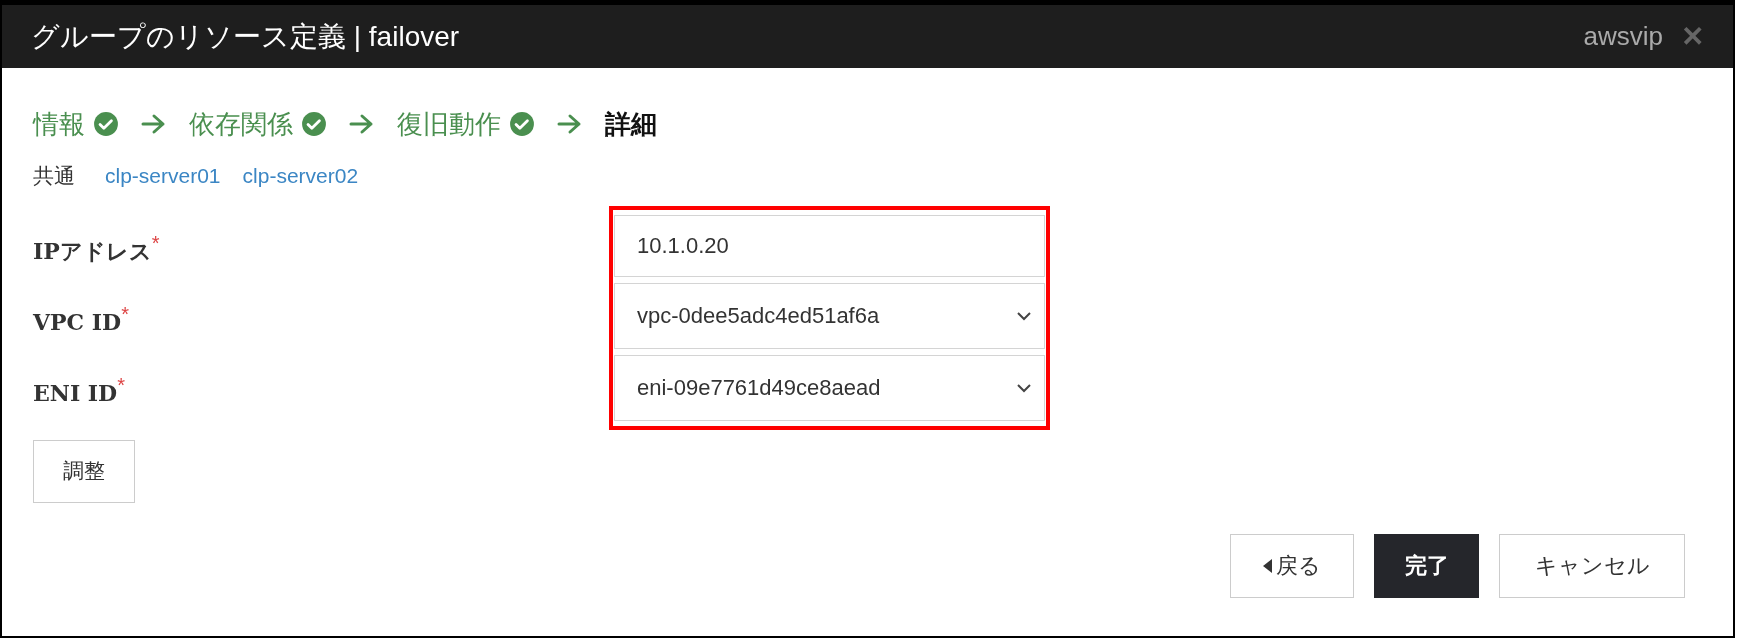  Describe the element at coordinates (84, 471) in the screenshot. I see `adjust-button: 調整` at that location.